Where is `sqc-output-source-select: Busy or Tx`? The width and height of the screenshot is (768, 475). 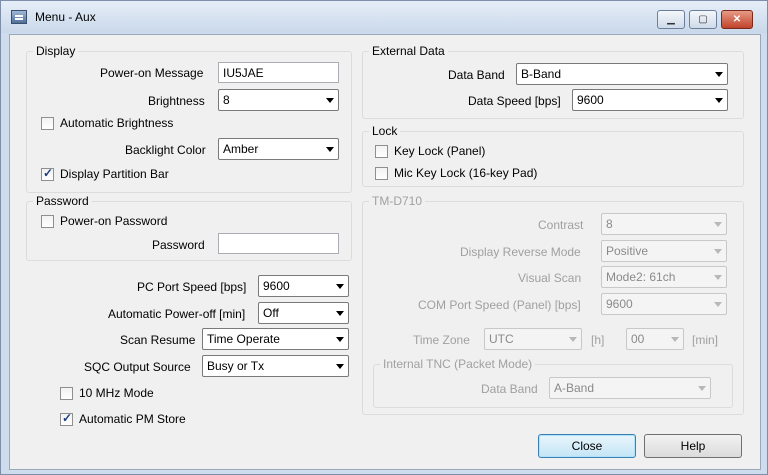 sqc-output-source-select: Busy or Tx is located at coordinates (275, 366).